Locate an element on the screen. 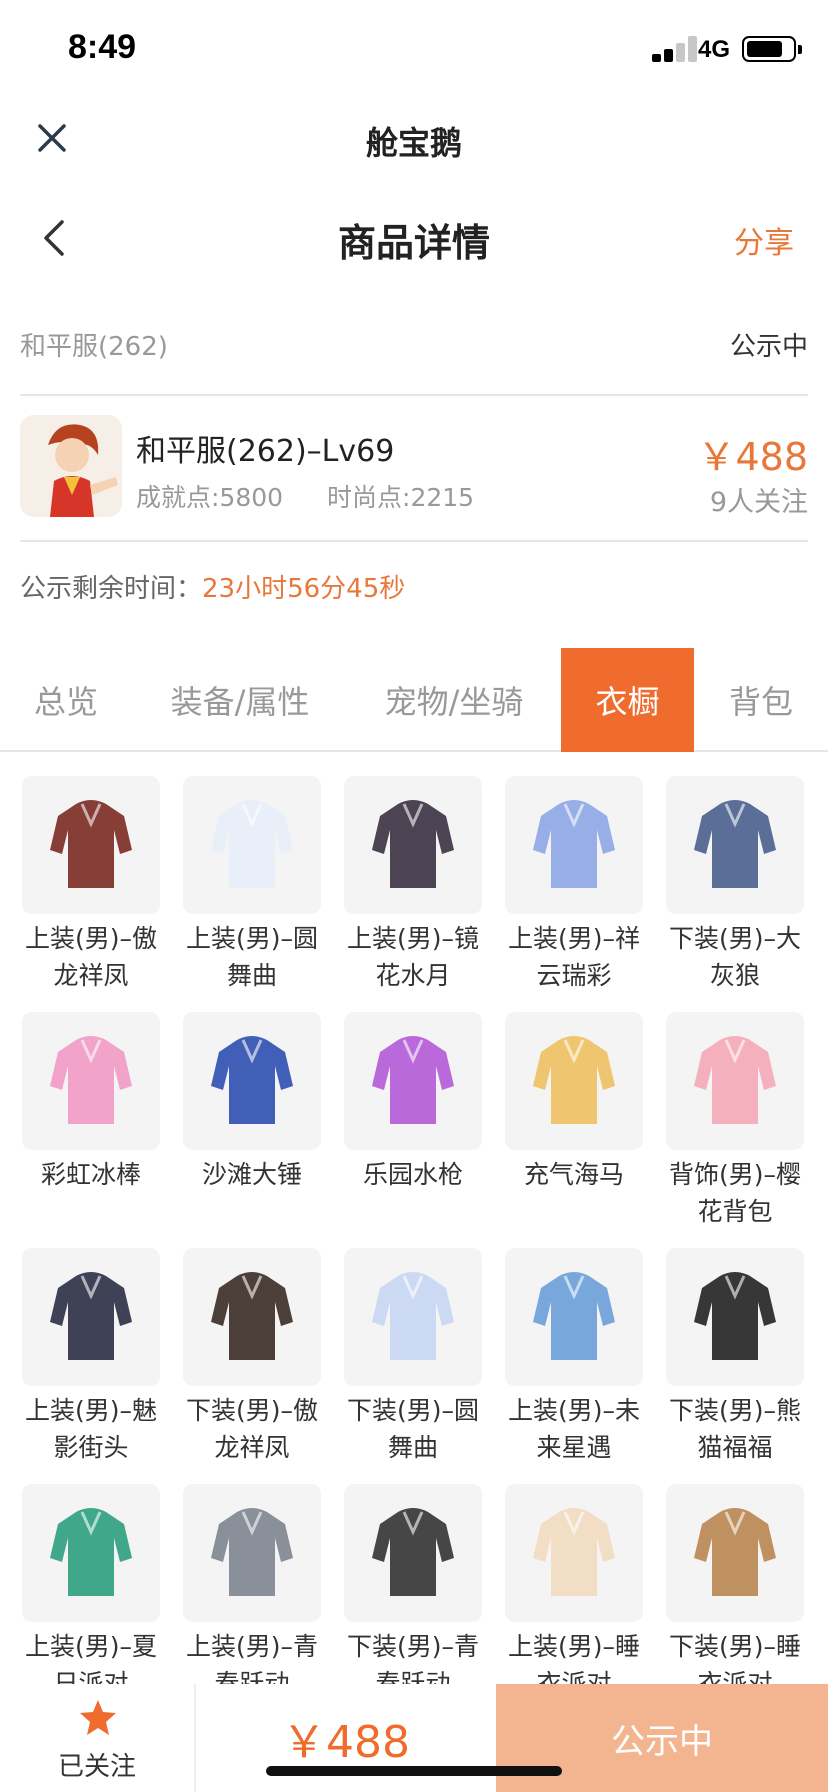  blue-robe-top-icon is located at coordinates (574, 845).